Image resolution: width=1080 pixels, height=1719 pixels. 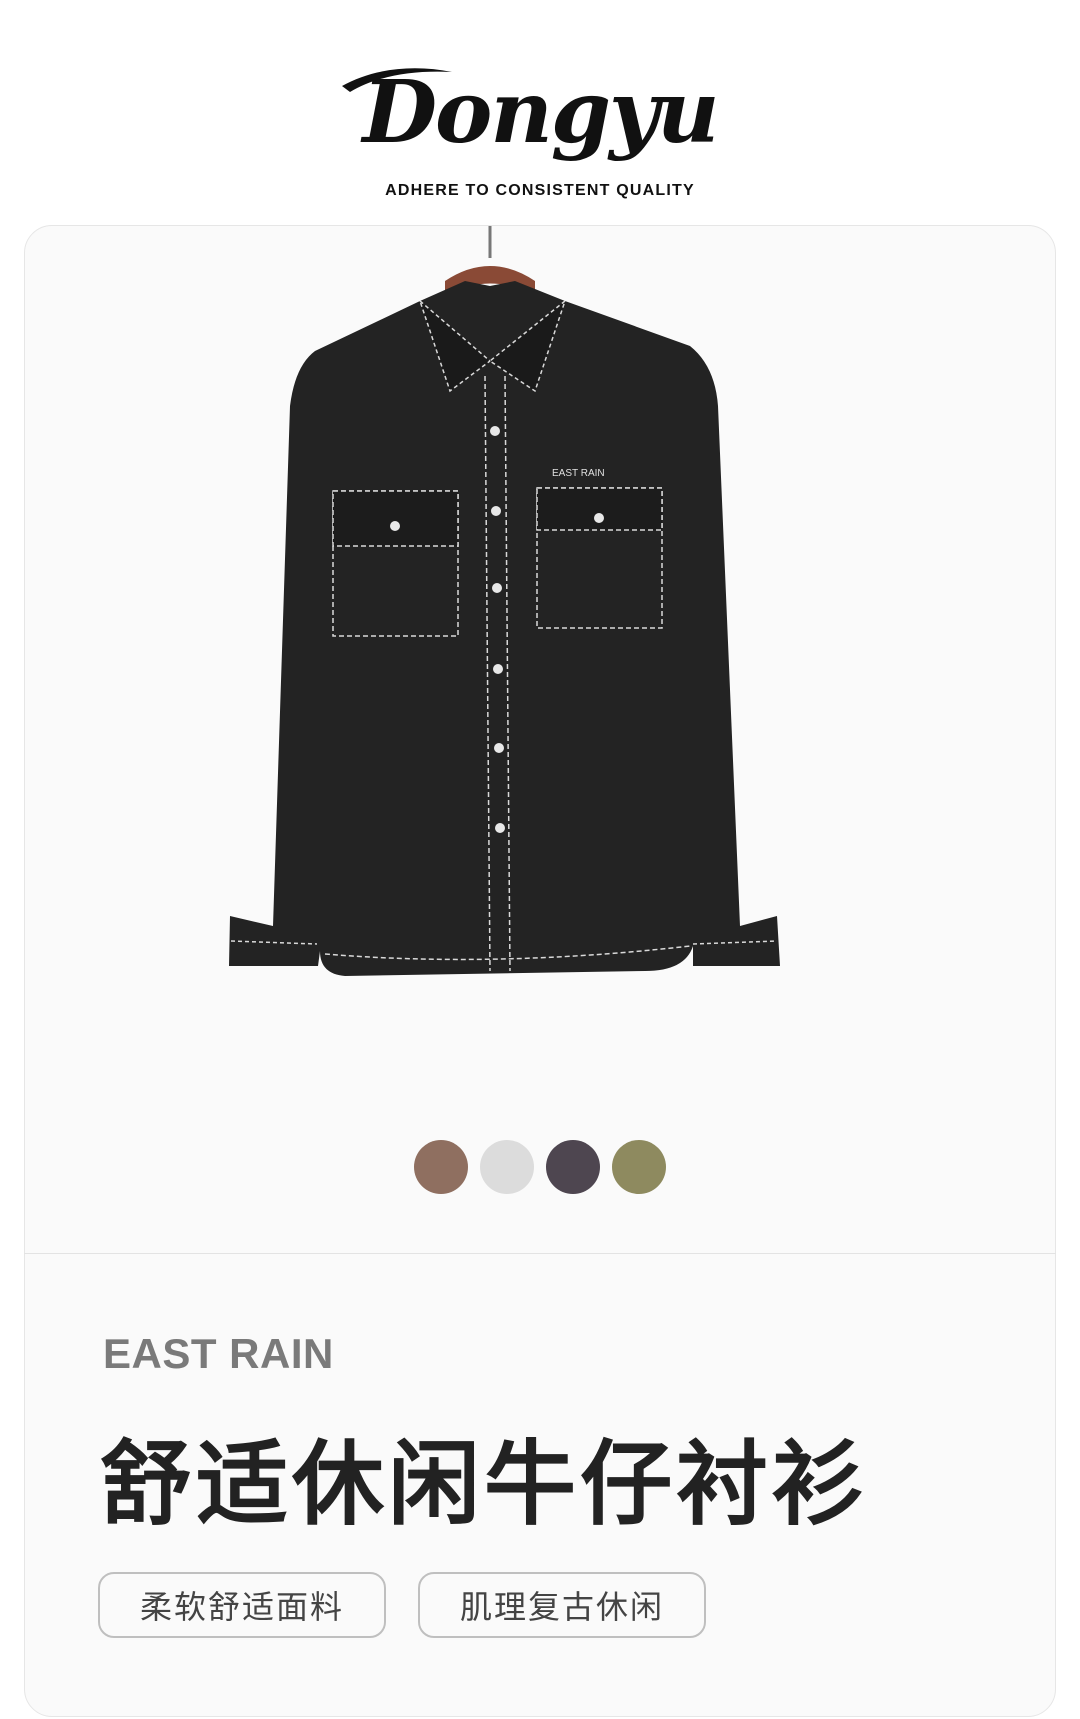 I want to click on embroidery-label: EAST RAIN, so click(x=578, y=473).